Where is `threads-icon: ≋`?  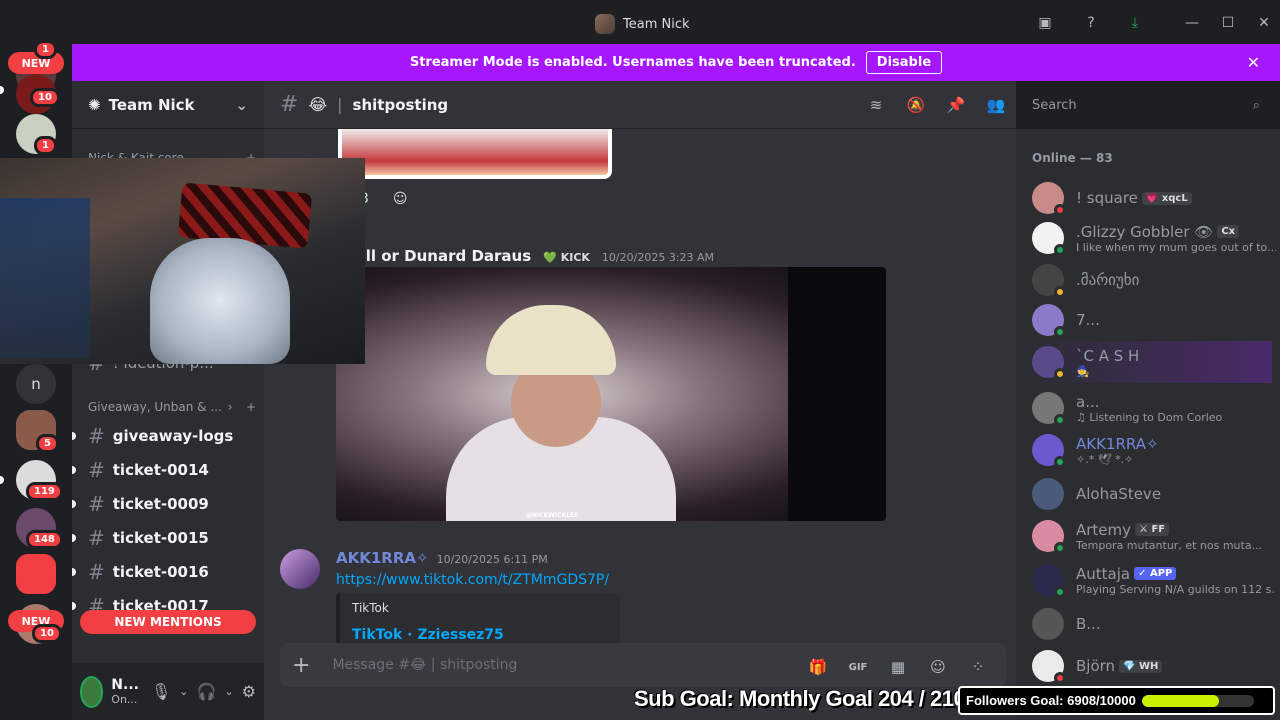
threads-icon: ≋ is located at coordinates (876, 105).